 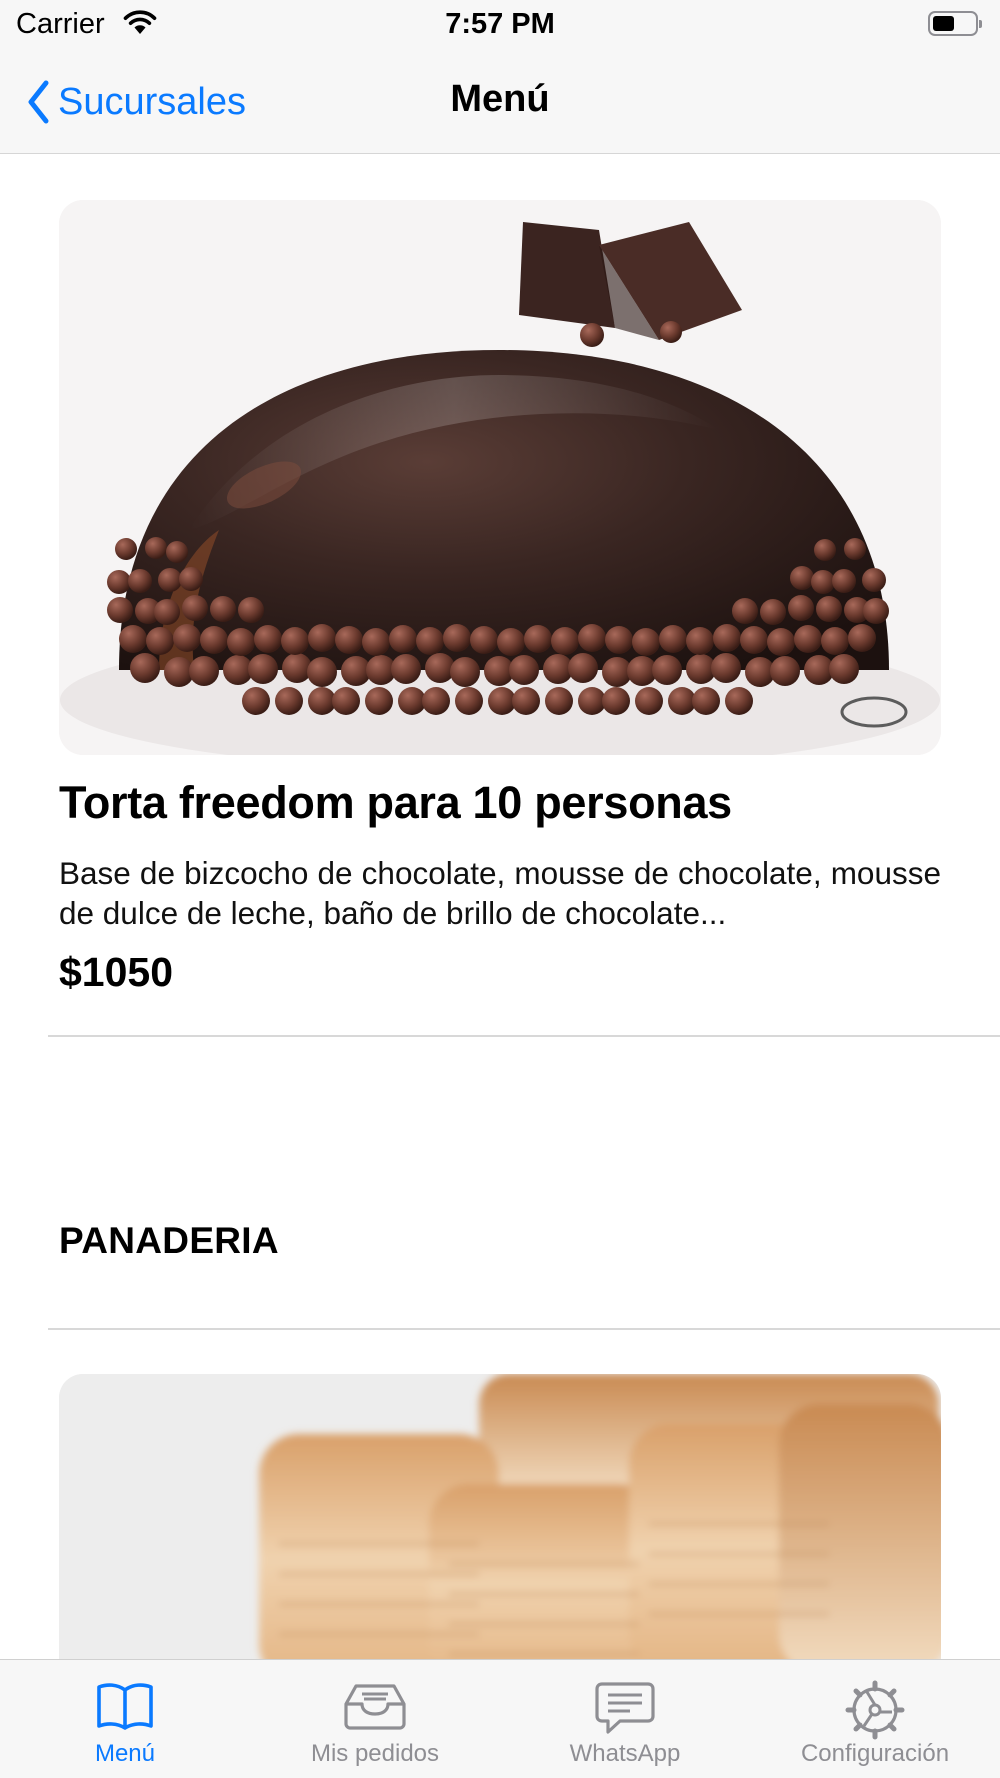 What do you see at coordinates (169, 1240) in the screenshot?
I see `section-header-panaderia: PANADERIA` at bounding box center [169, 1240].